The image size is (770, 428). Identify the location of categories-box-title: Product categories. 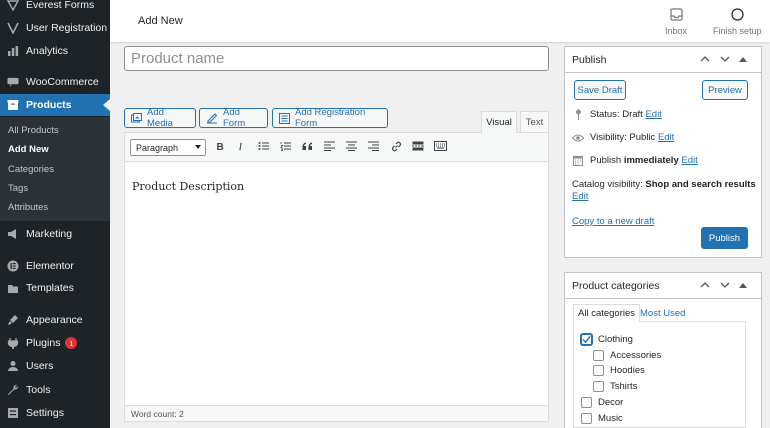
(616, 285).